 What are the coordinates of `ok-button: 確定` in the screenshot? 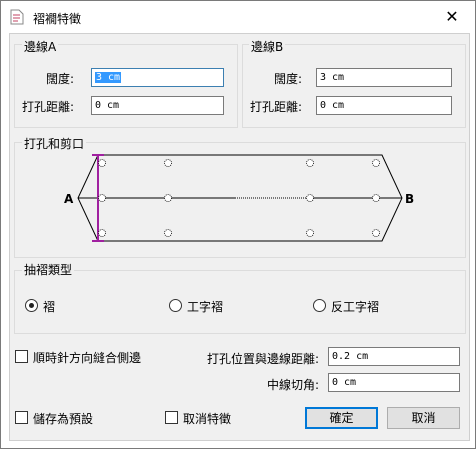 It's located at (341, 418).